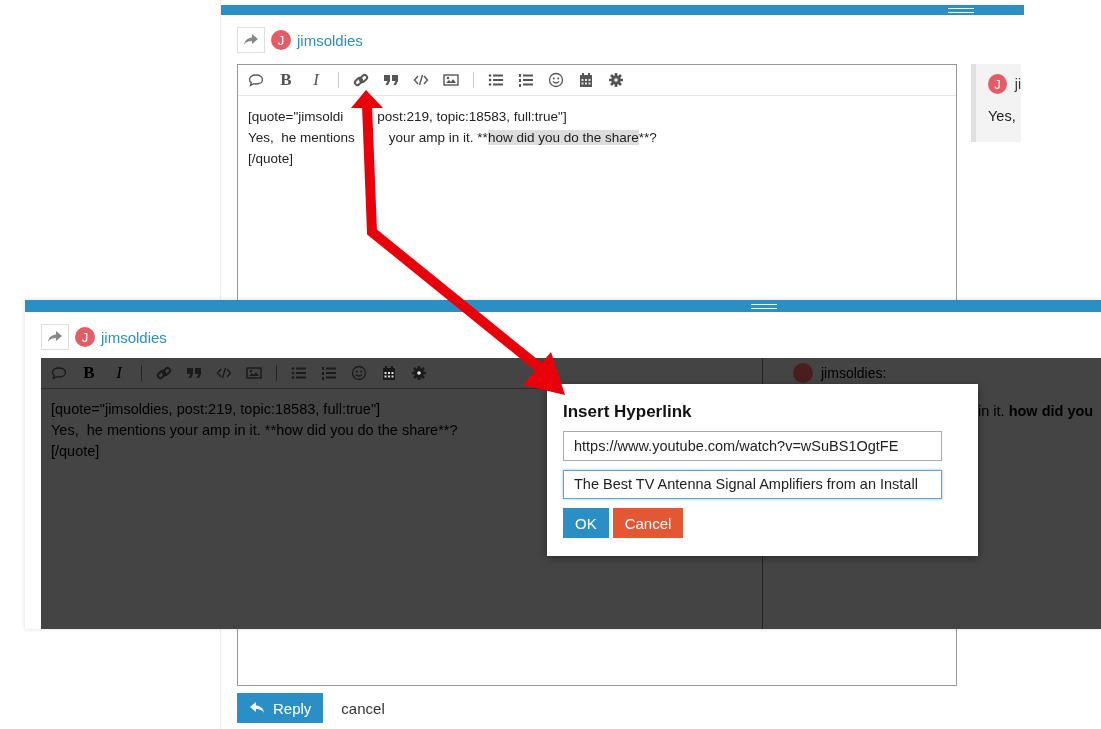  Describe the element at coordinates (391, 80) in the screenshot. I see `quote-icon` at that location.